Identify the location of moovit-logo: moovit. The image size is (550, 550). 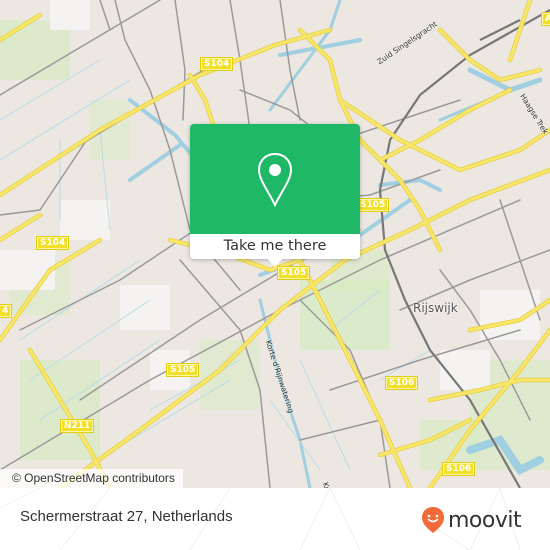
(471, 520).